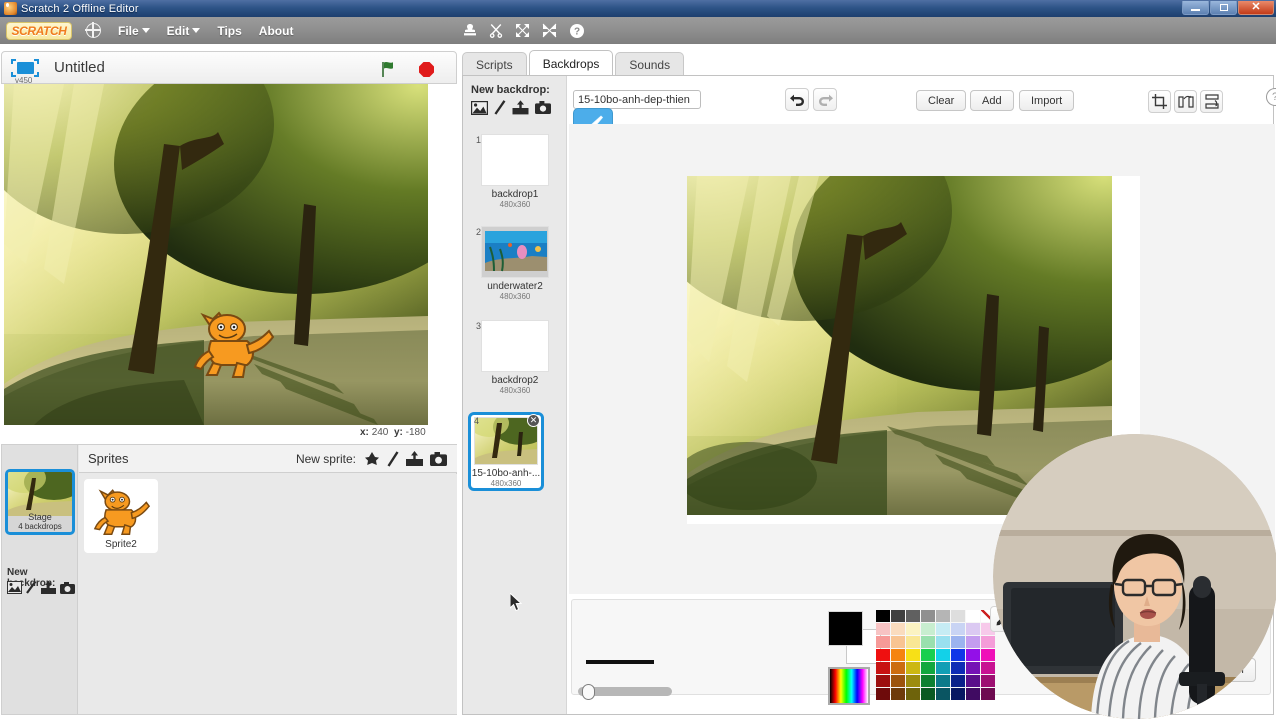 This screenshot has width=1276, height=719. I want to click on delete-backdrop-icon: ✕, so click(533, 420).